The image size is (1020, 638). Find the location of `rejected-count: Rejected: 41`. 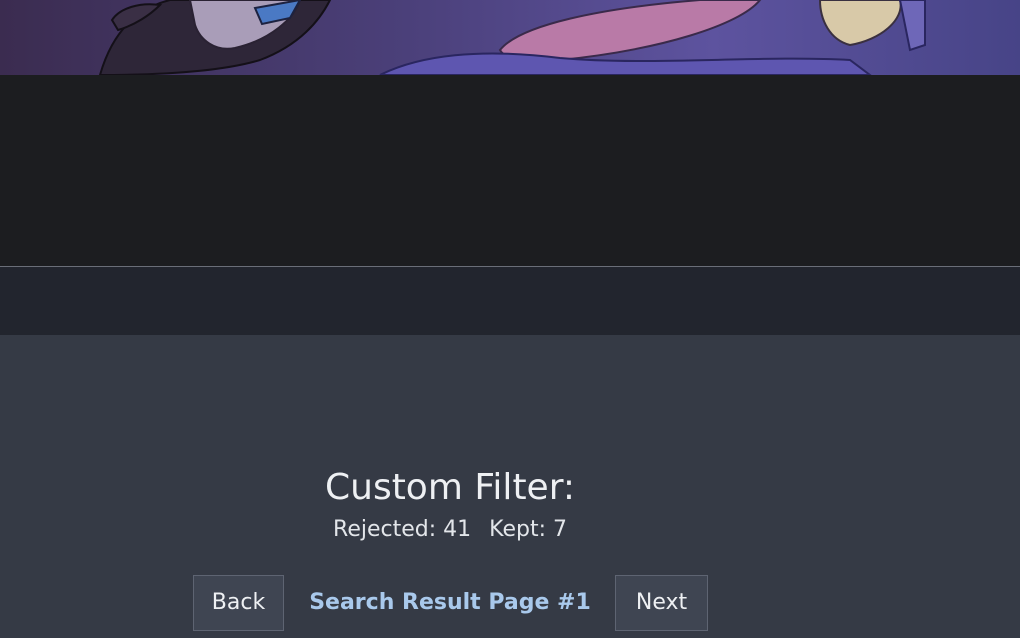

rejected-count: Rejected: 41 is located at coordinates (402, 529).